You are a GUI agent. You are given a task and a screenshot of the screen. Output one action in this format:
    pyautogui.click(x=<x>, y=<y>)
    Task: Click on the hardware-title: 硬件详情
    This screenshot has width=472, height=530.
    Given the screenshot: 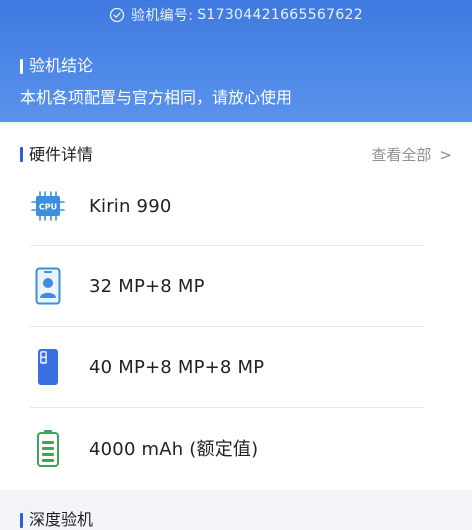 What is the action you would take?
    pyautogui.click(x=56, y=155)
    